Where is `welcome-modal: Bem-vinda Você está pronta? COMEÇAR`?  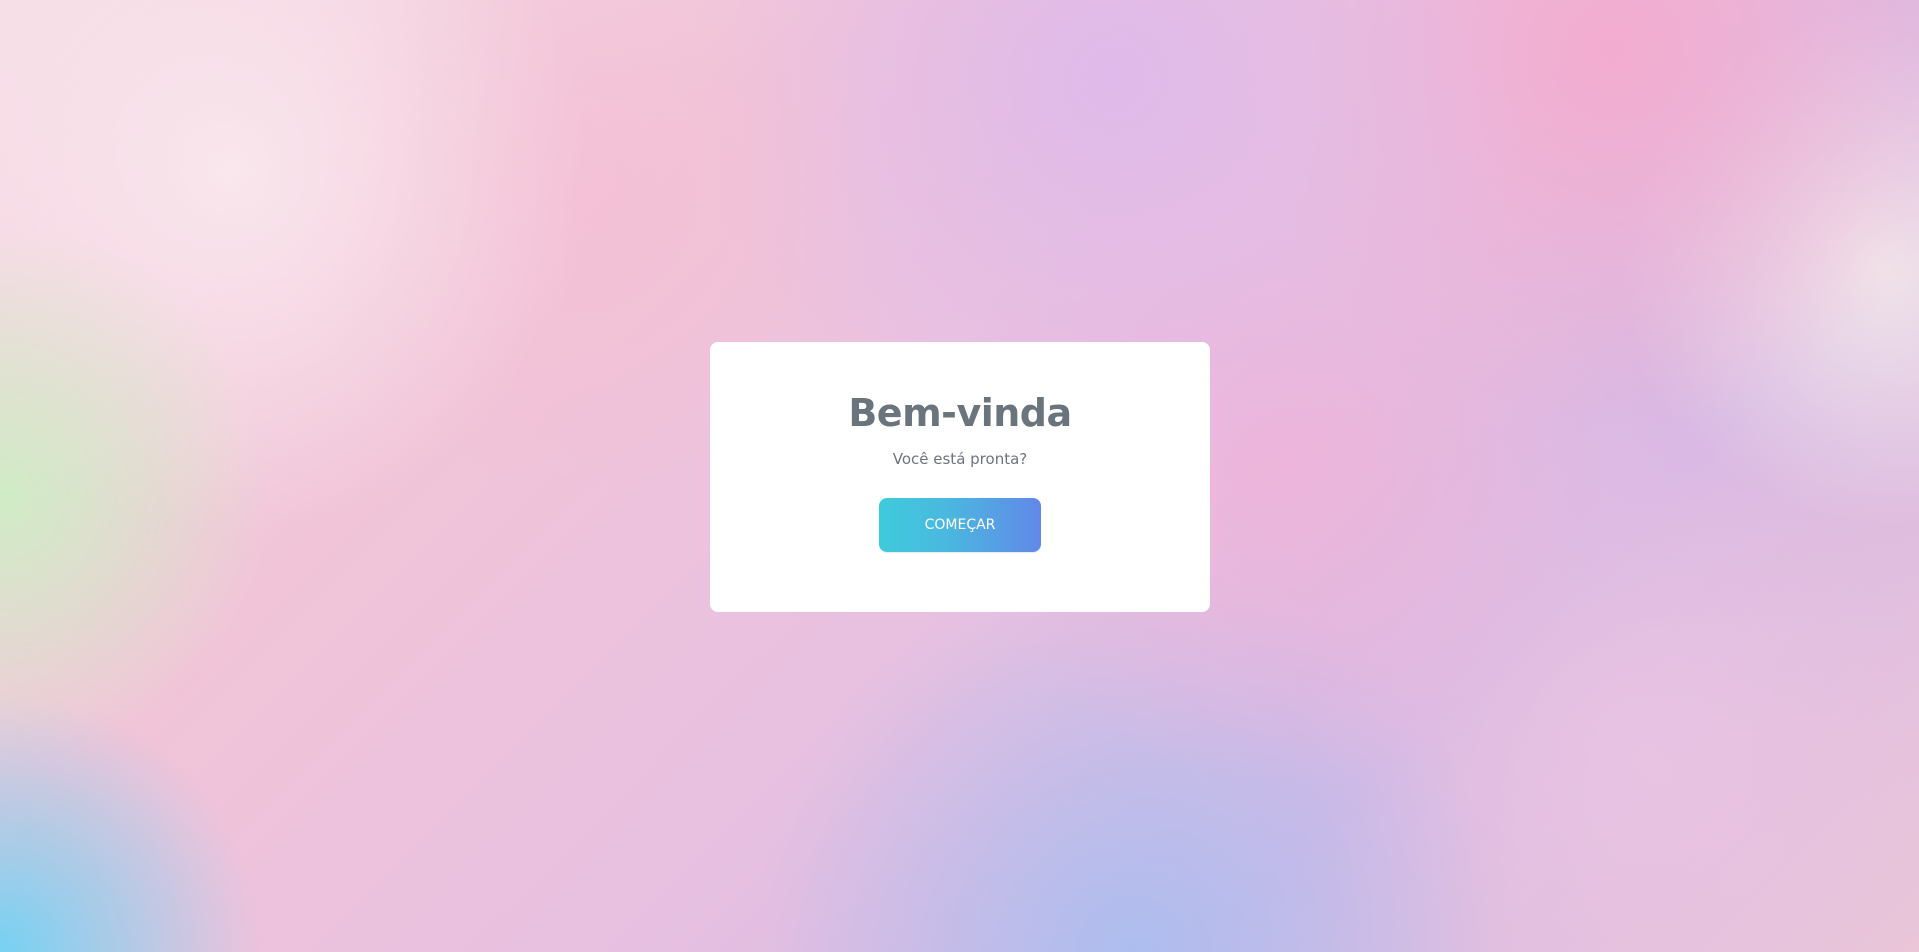 welcome-modal: Bem-vinda Você está pronta? COMEÇAR is located at coordinates (960, 477).